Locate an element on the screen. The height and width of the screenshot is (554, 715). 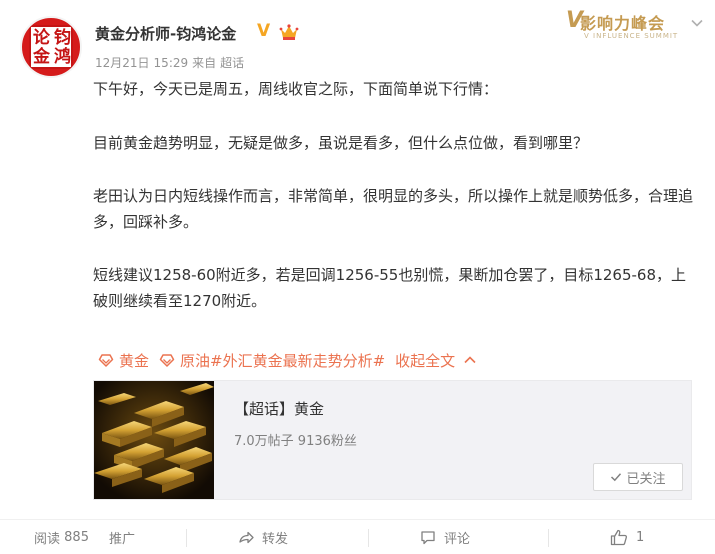
avatar-seal: 钧 鸿 论 金 is located at coordinates (51, 47).